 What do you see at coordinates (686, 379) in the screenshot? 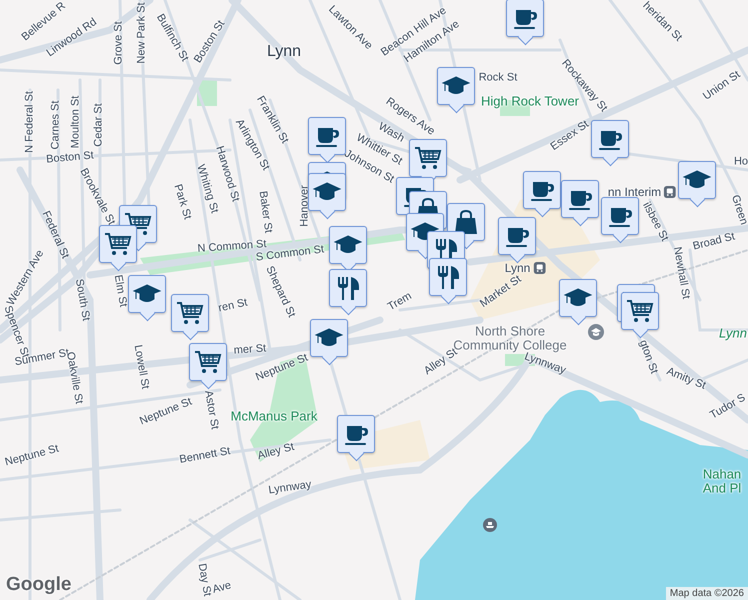
I see `street-label: Amity St` at bounding box center [686, 379].